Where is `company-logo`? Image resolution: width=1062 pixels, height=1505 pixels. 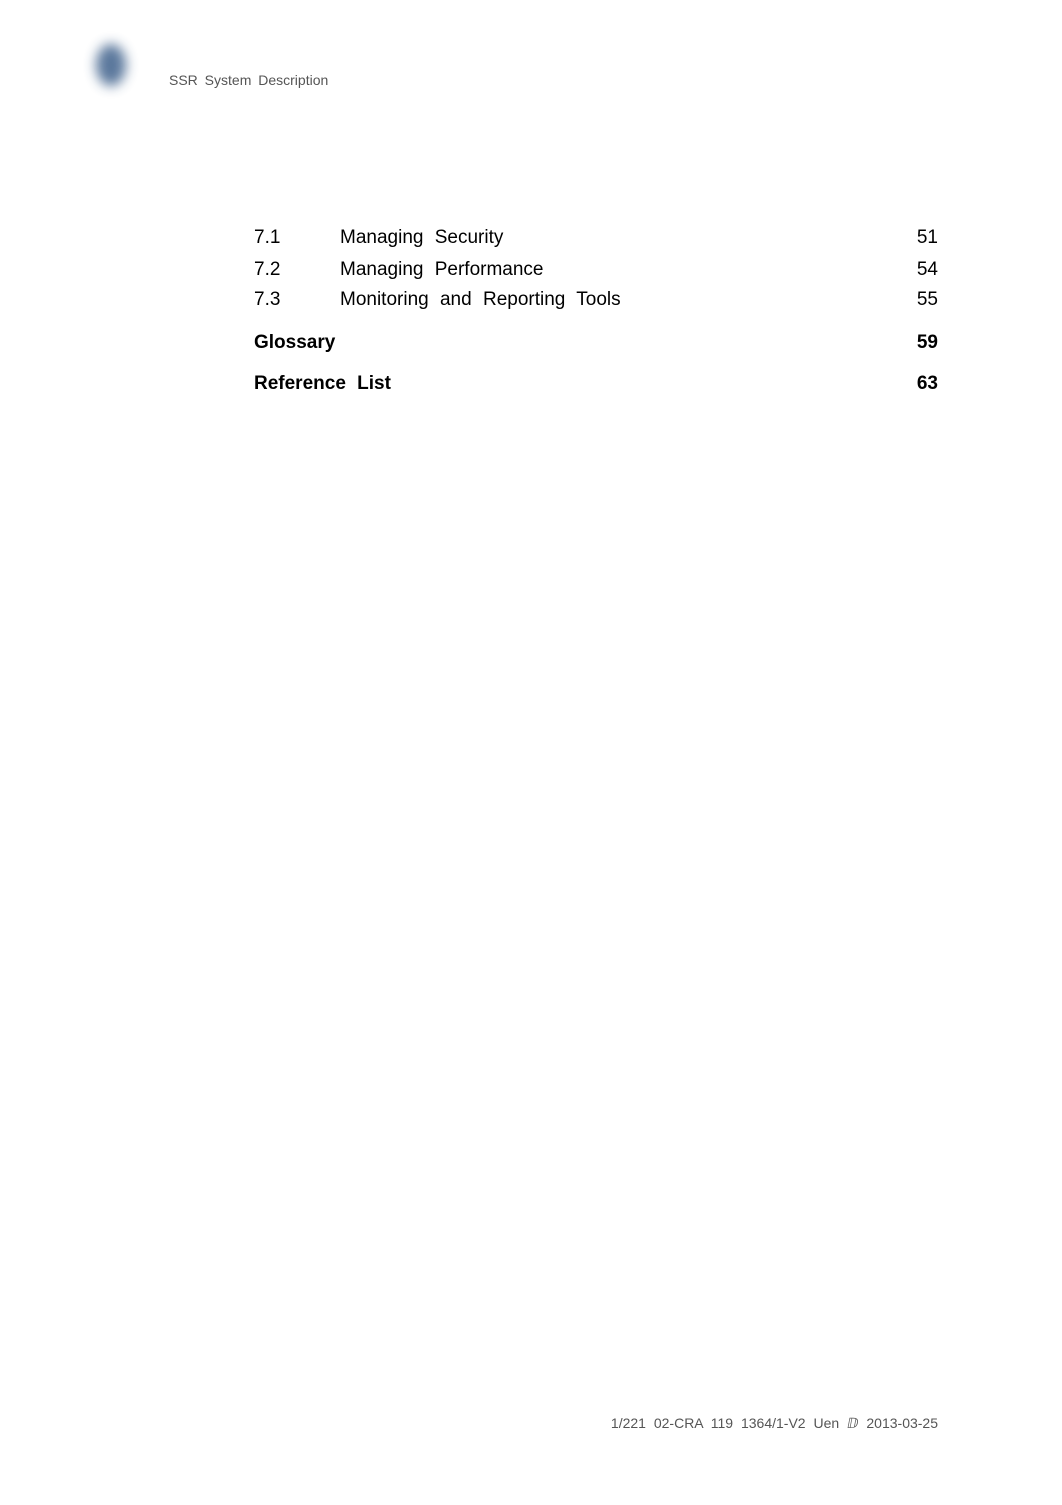 company-logo is located at coordinates (114, 67).